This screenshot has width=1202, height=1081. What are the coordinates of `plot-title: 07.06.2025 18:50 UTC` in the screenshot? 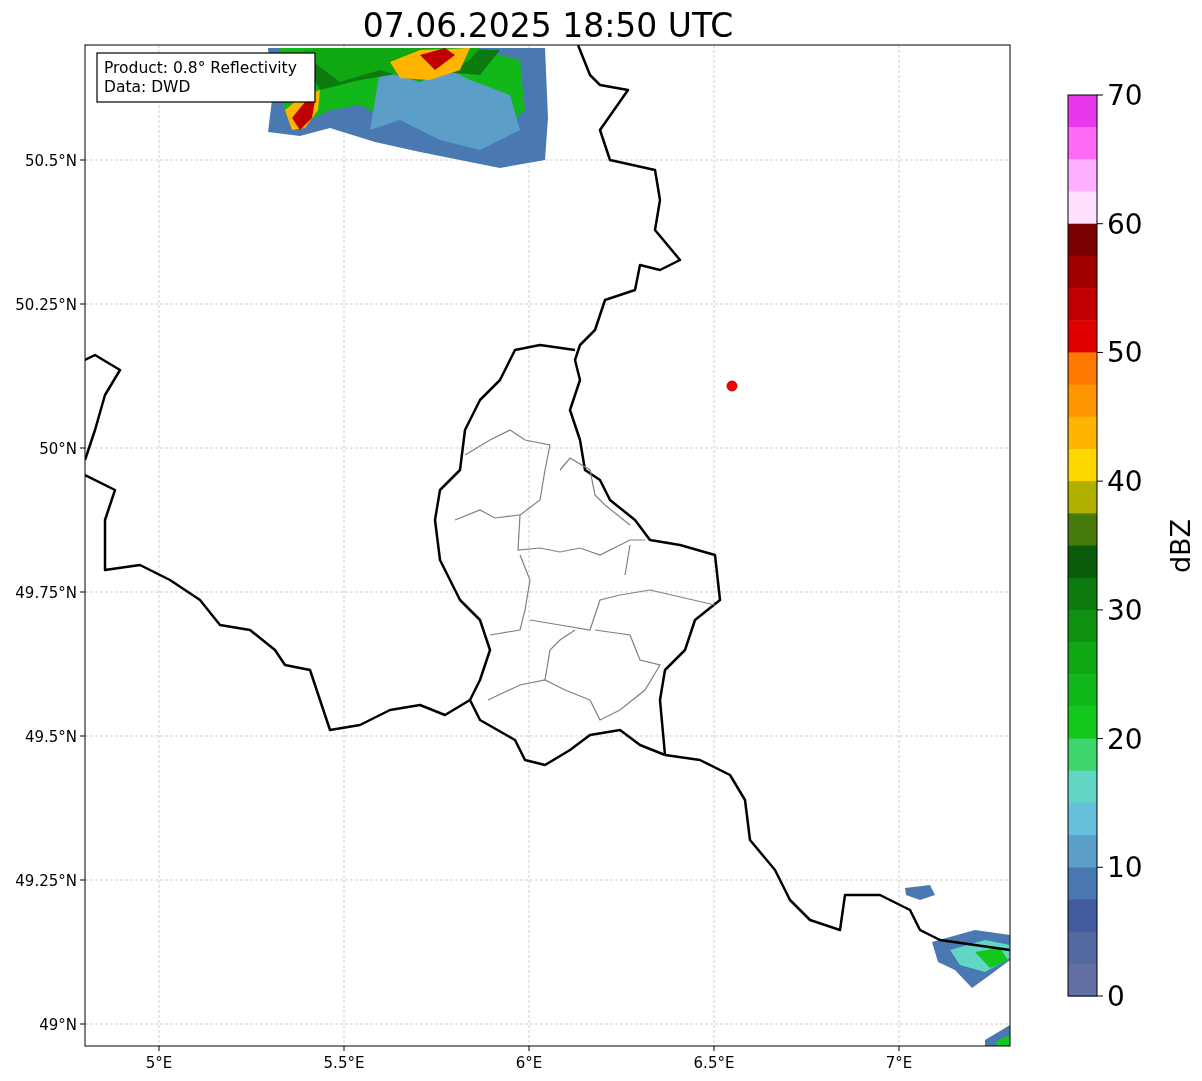 It's located at (548, 25).